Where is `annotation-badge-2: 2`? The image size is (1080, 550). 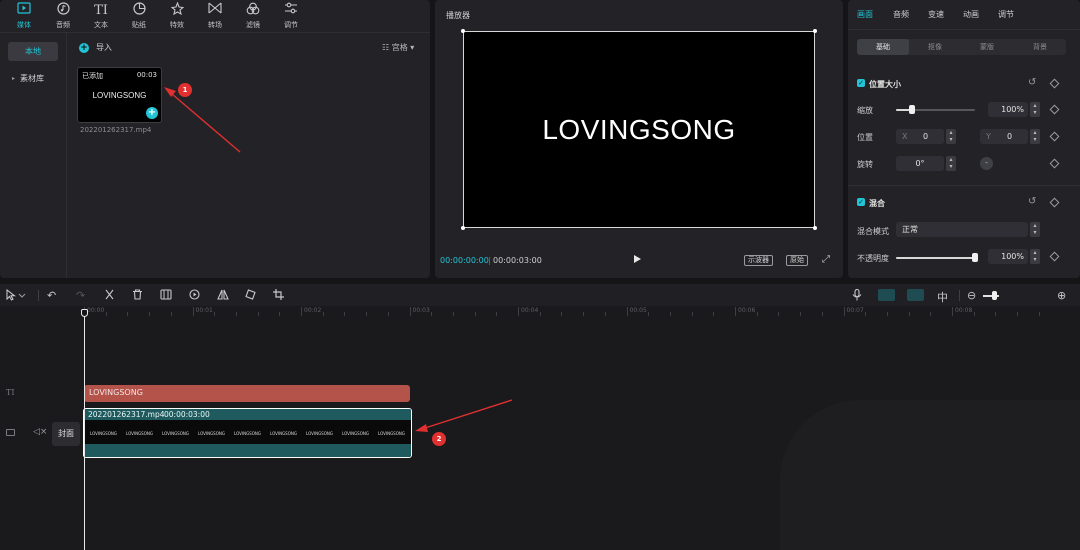 annotation-badge-2: 2 is located at coordinates (439, 439).